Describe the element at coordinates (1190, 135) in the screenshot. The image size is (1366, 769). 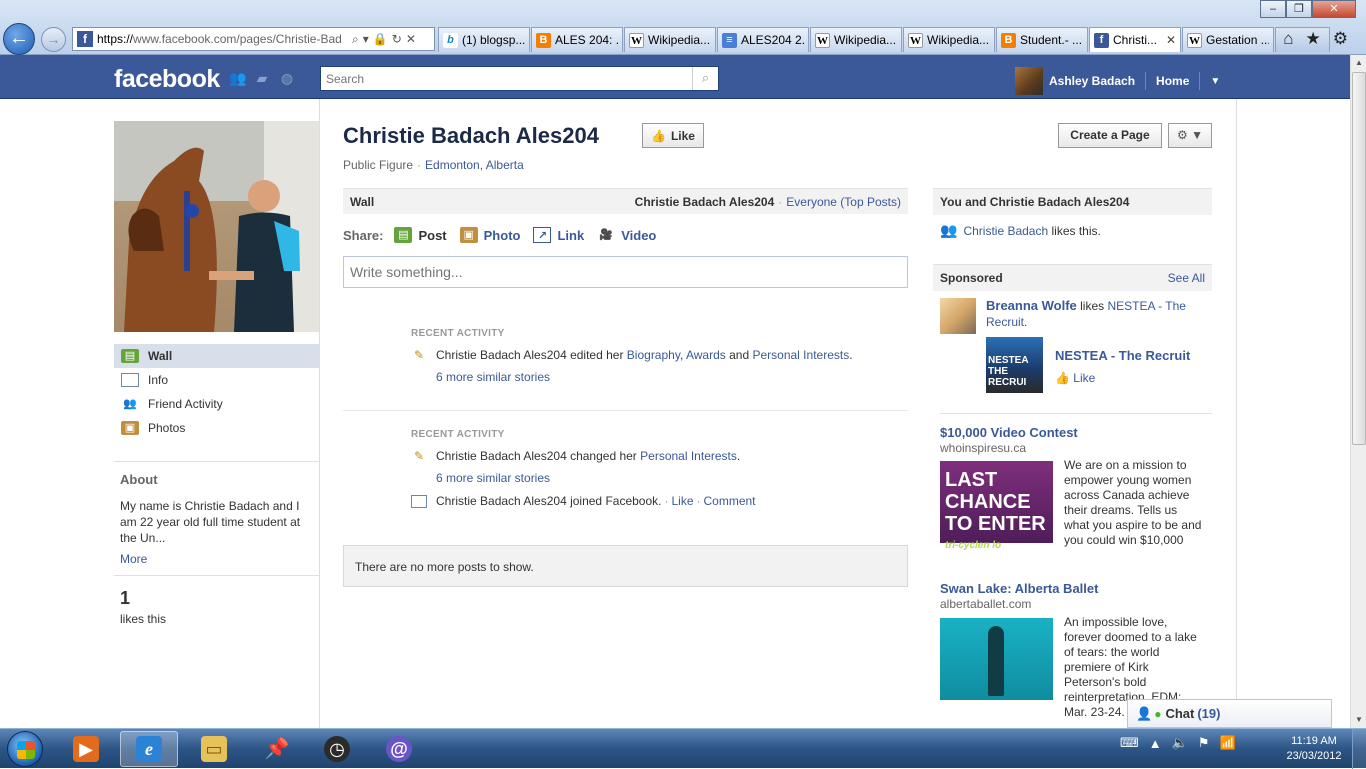
I see `page-options-button: ⚙ ▼` at that location.